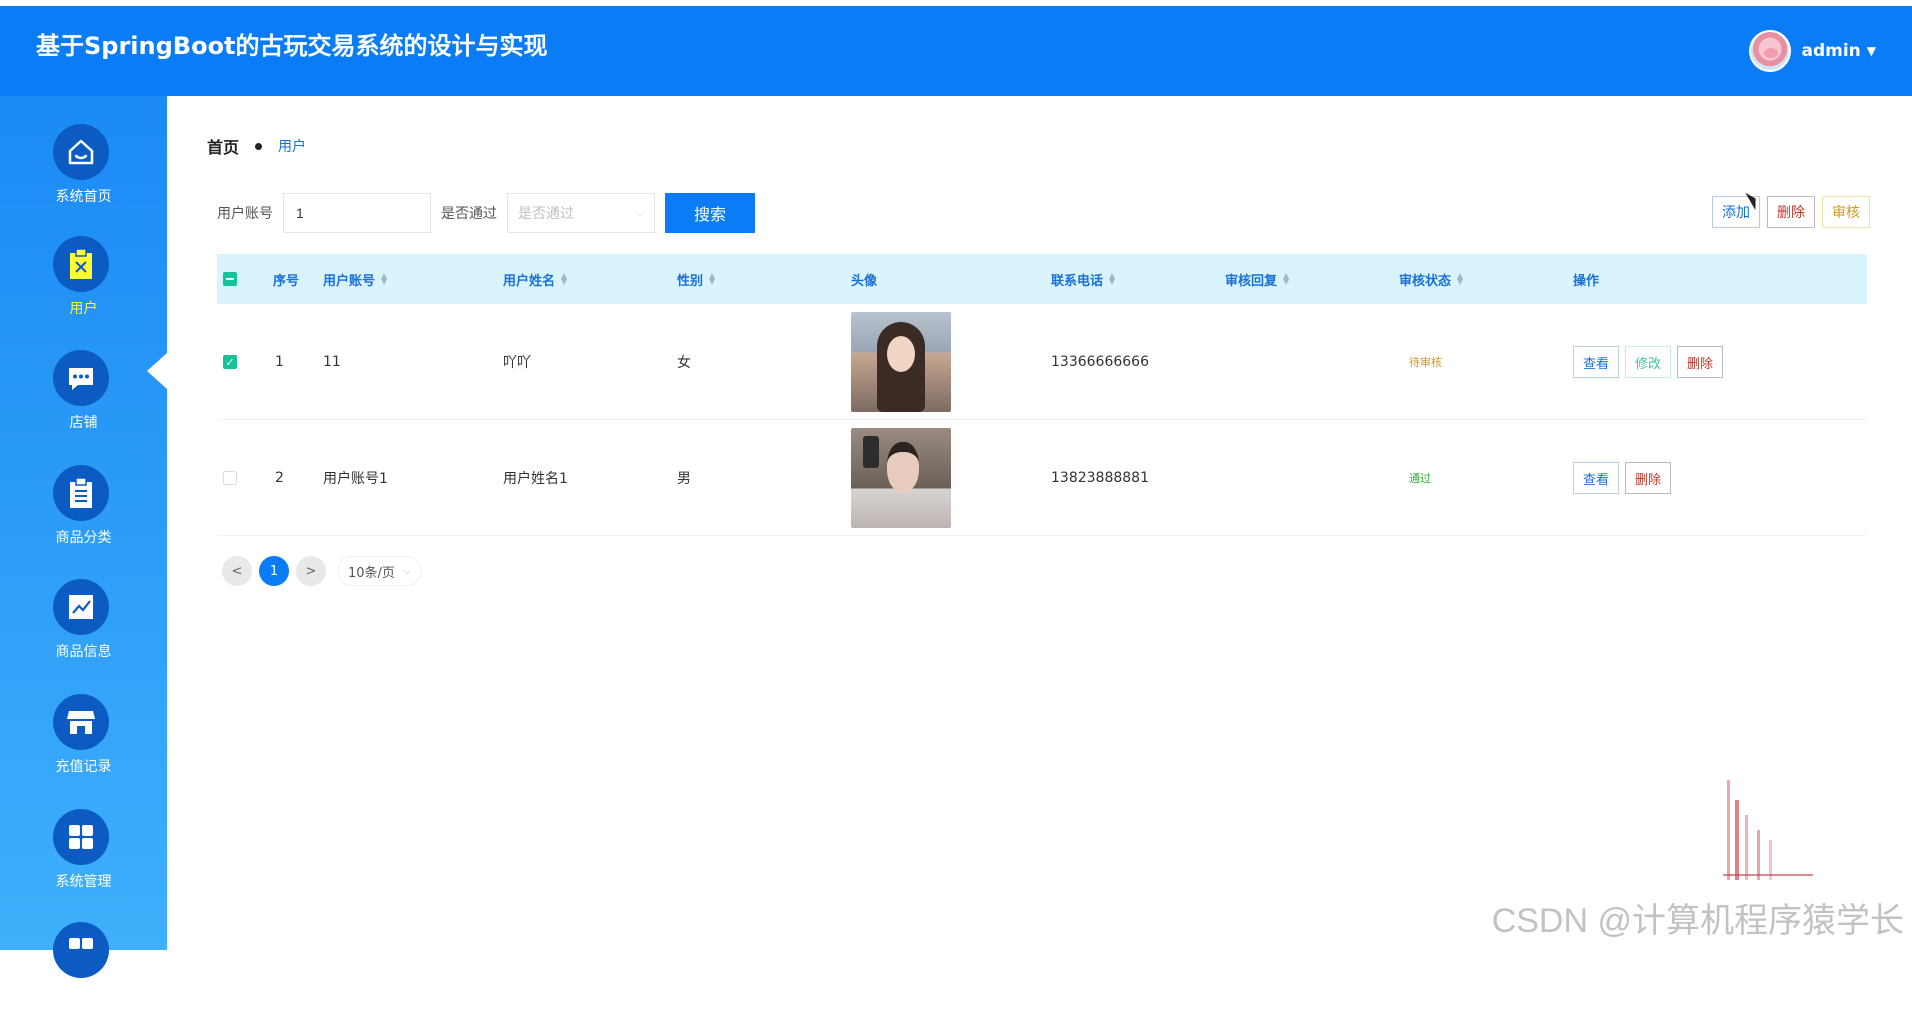 Image resolution: width=1912 pixels, height=1032 pixels. I want to click on batch-delete-button: 删除, so click(1791, 212).